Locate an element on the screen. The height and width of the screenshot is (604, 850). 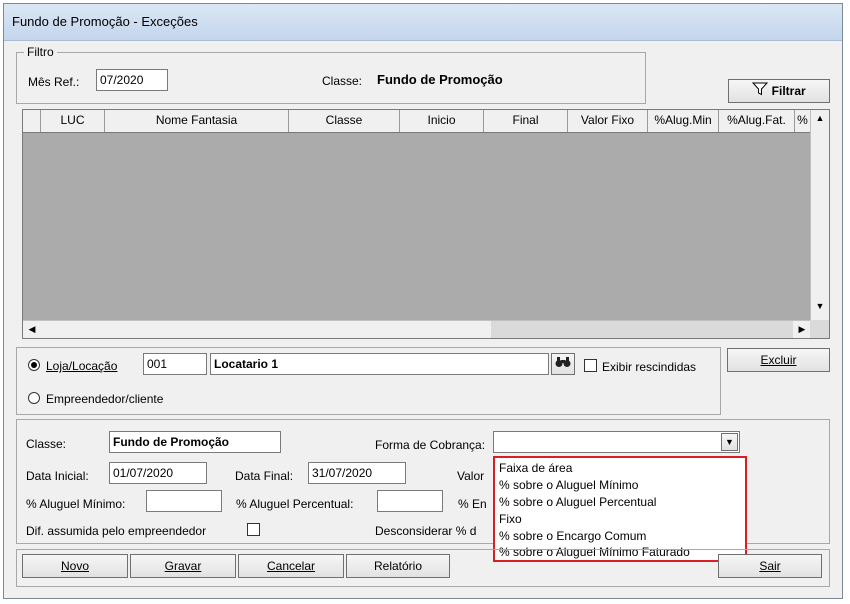
cancelar-label: Cancelar is located at coordinates (291, 566).